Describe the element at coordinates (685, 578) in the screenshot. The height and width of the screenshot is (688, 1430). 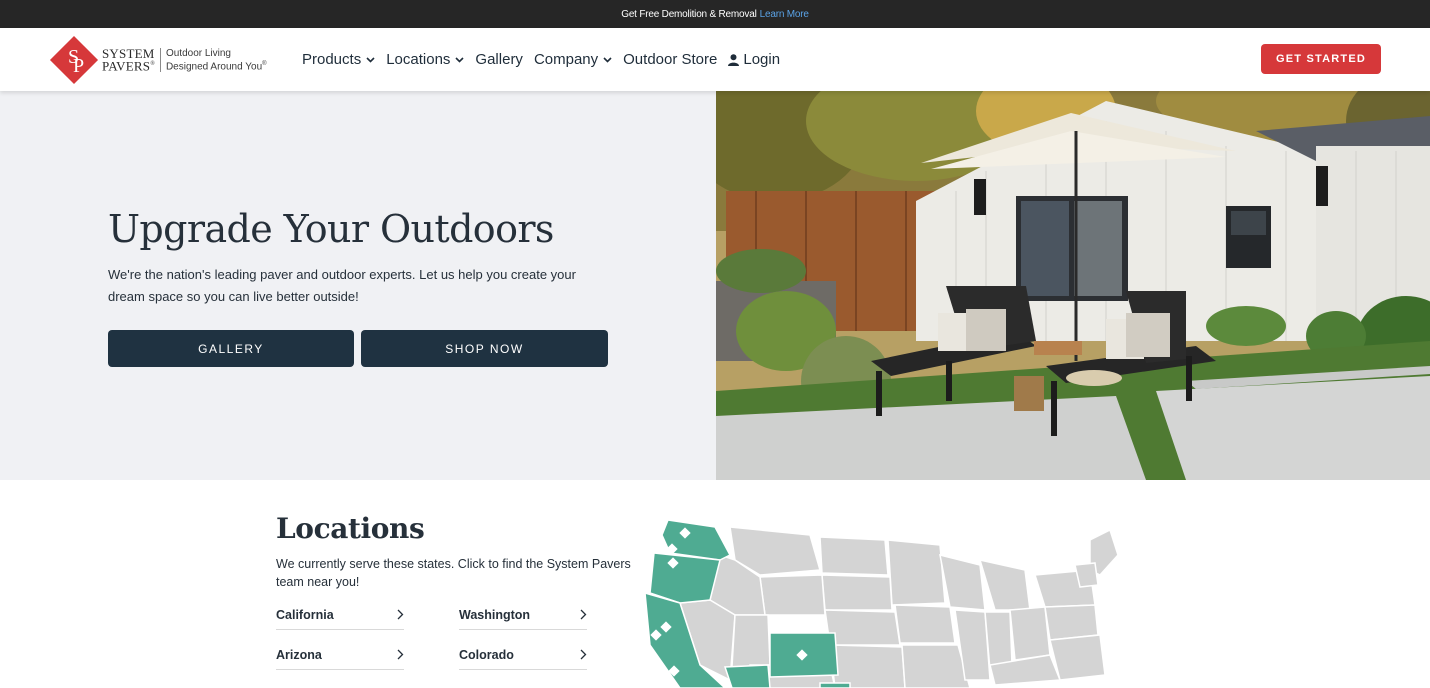
I see `map-state-oregon` at that location.